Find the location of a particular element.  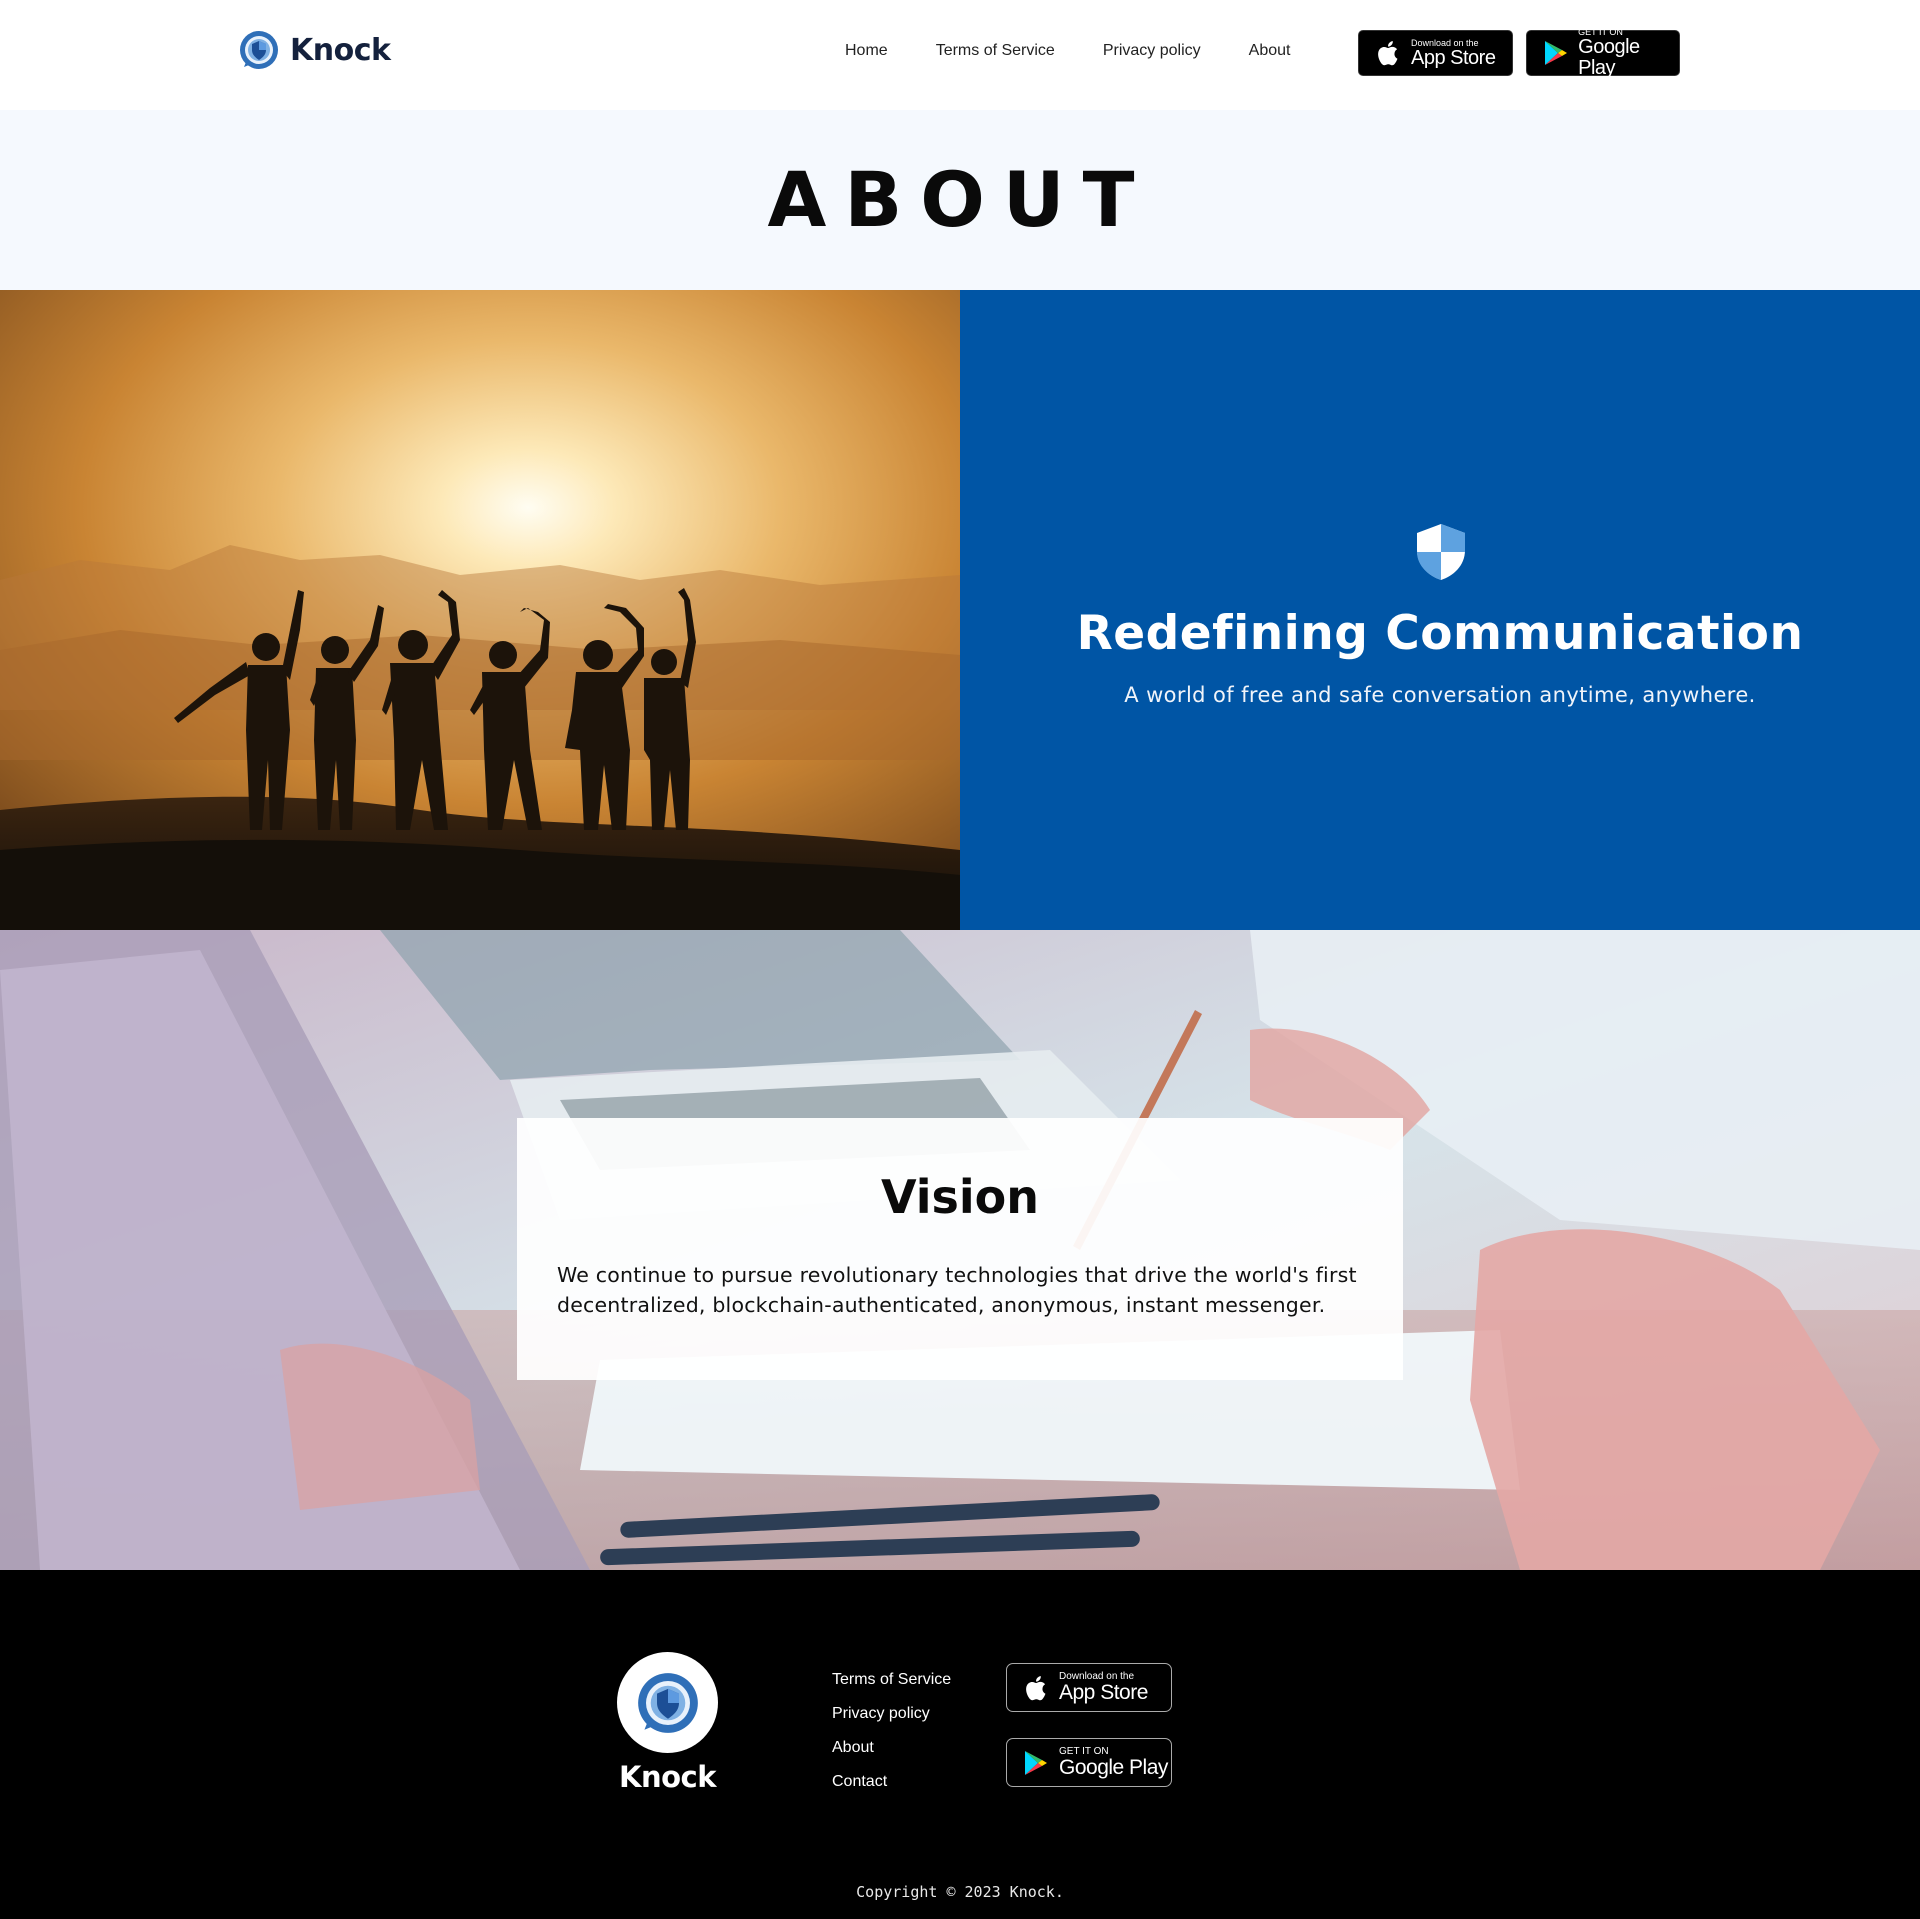

copyright-text: Copyright © 2023 Knock. is located at coordinates (960, 1892).